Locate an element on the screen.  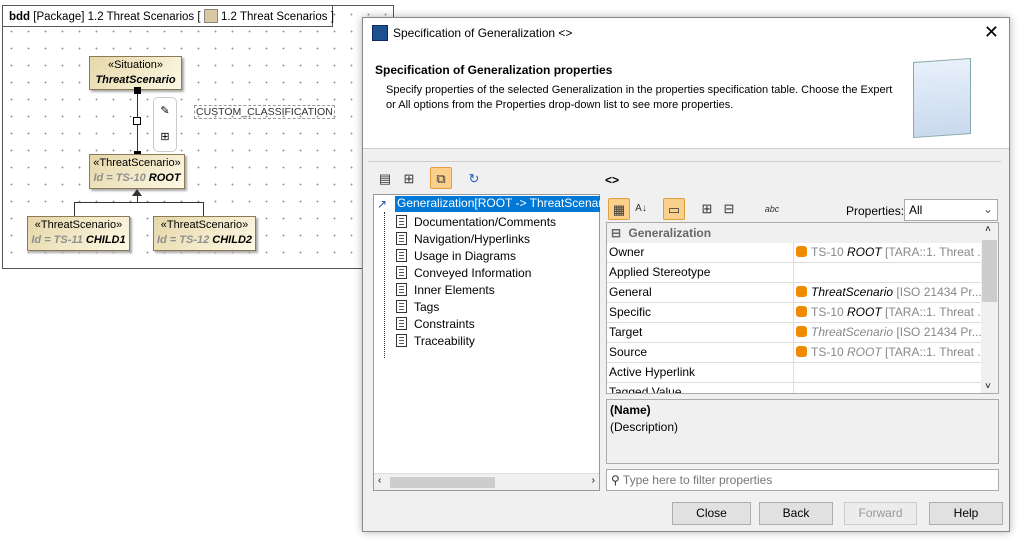
property-name: Tagged Value is located at coordinates (700, 388).